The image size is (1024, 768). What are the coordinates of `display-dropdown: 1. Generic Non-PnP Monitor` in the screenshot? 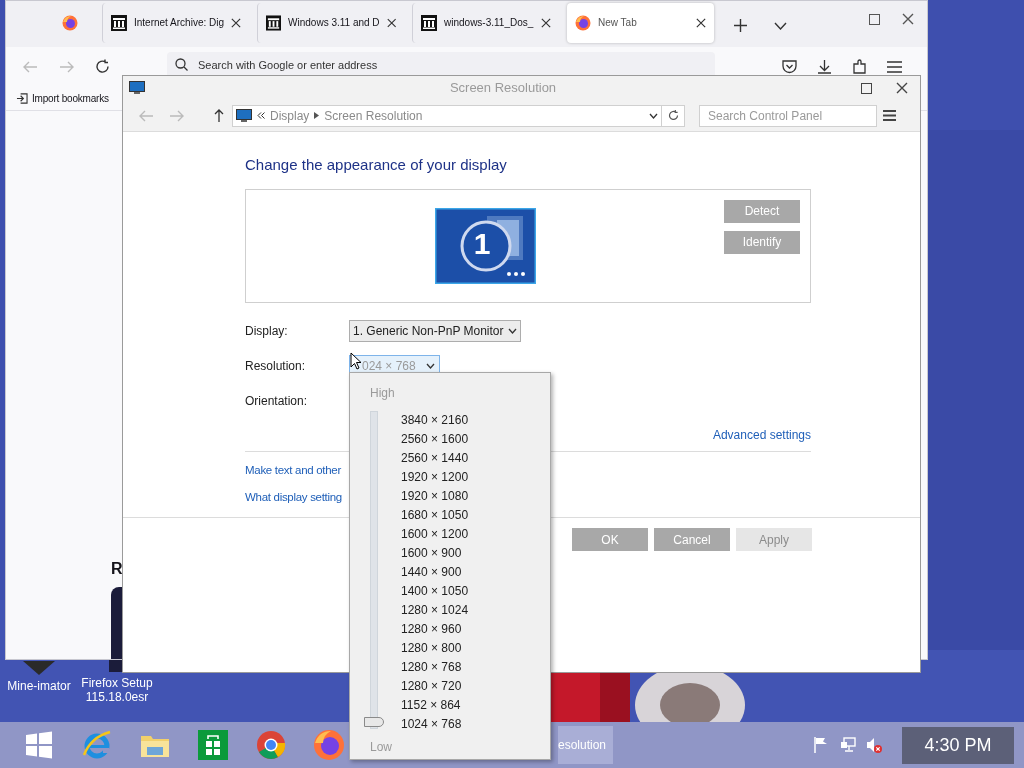 It's located at (435, 331).